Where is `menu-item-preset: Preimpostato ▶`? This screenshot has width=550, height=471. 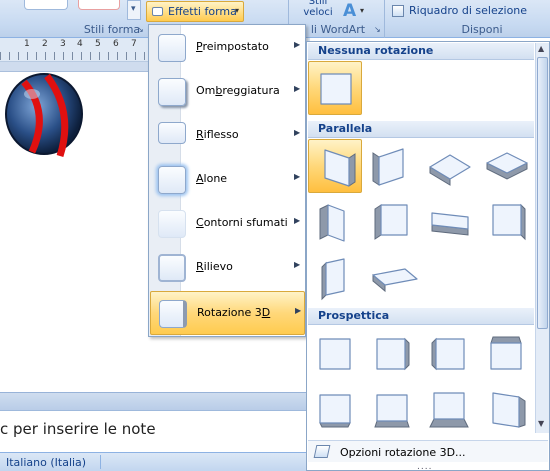
menu-item-preset: Preimpostato ▶ is located at coordinates (227, 48).